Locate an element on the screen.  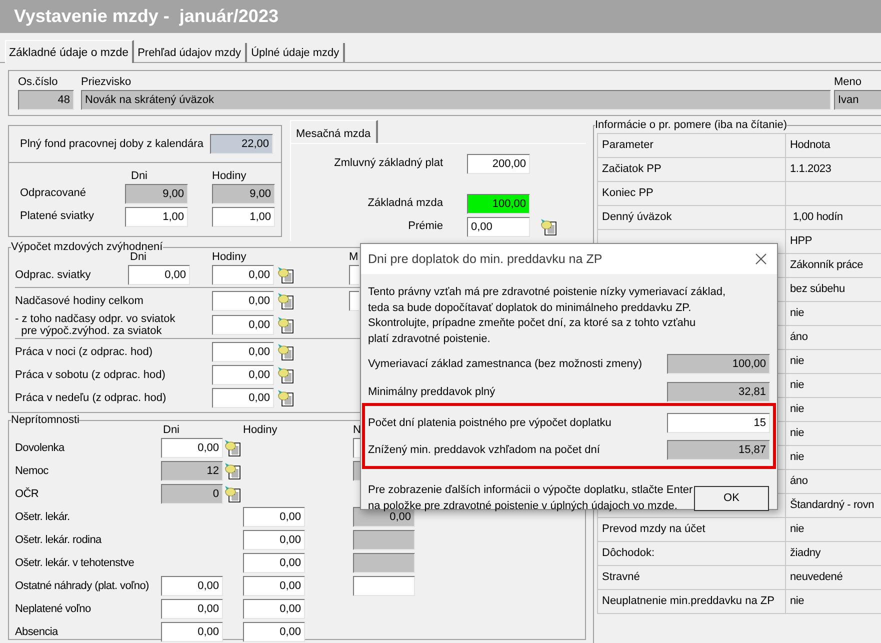
table-cell: Dôchodok: is located at coordinates (692, 554).